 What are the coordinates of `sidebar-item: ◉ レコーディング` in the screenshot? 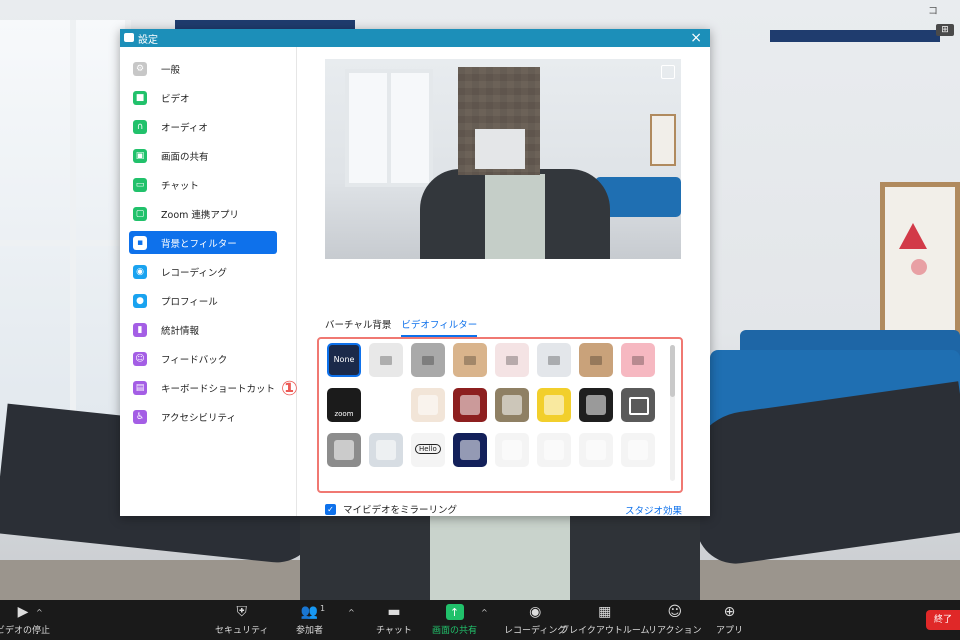 It's located at (203, 271).